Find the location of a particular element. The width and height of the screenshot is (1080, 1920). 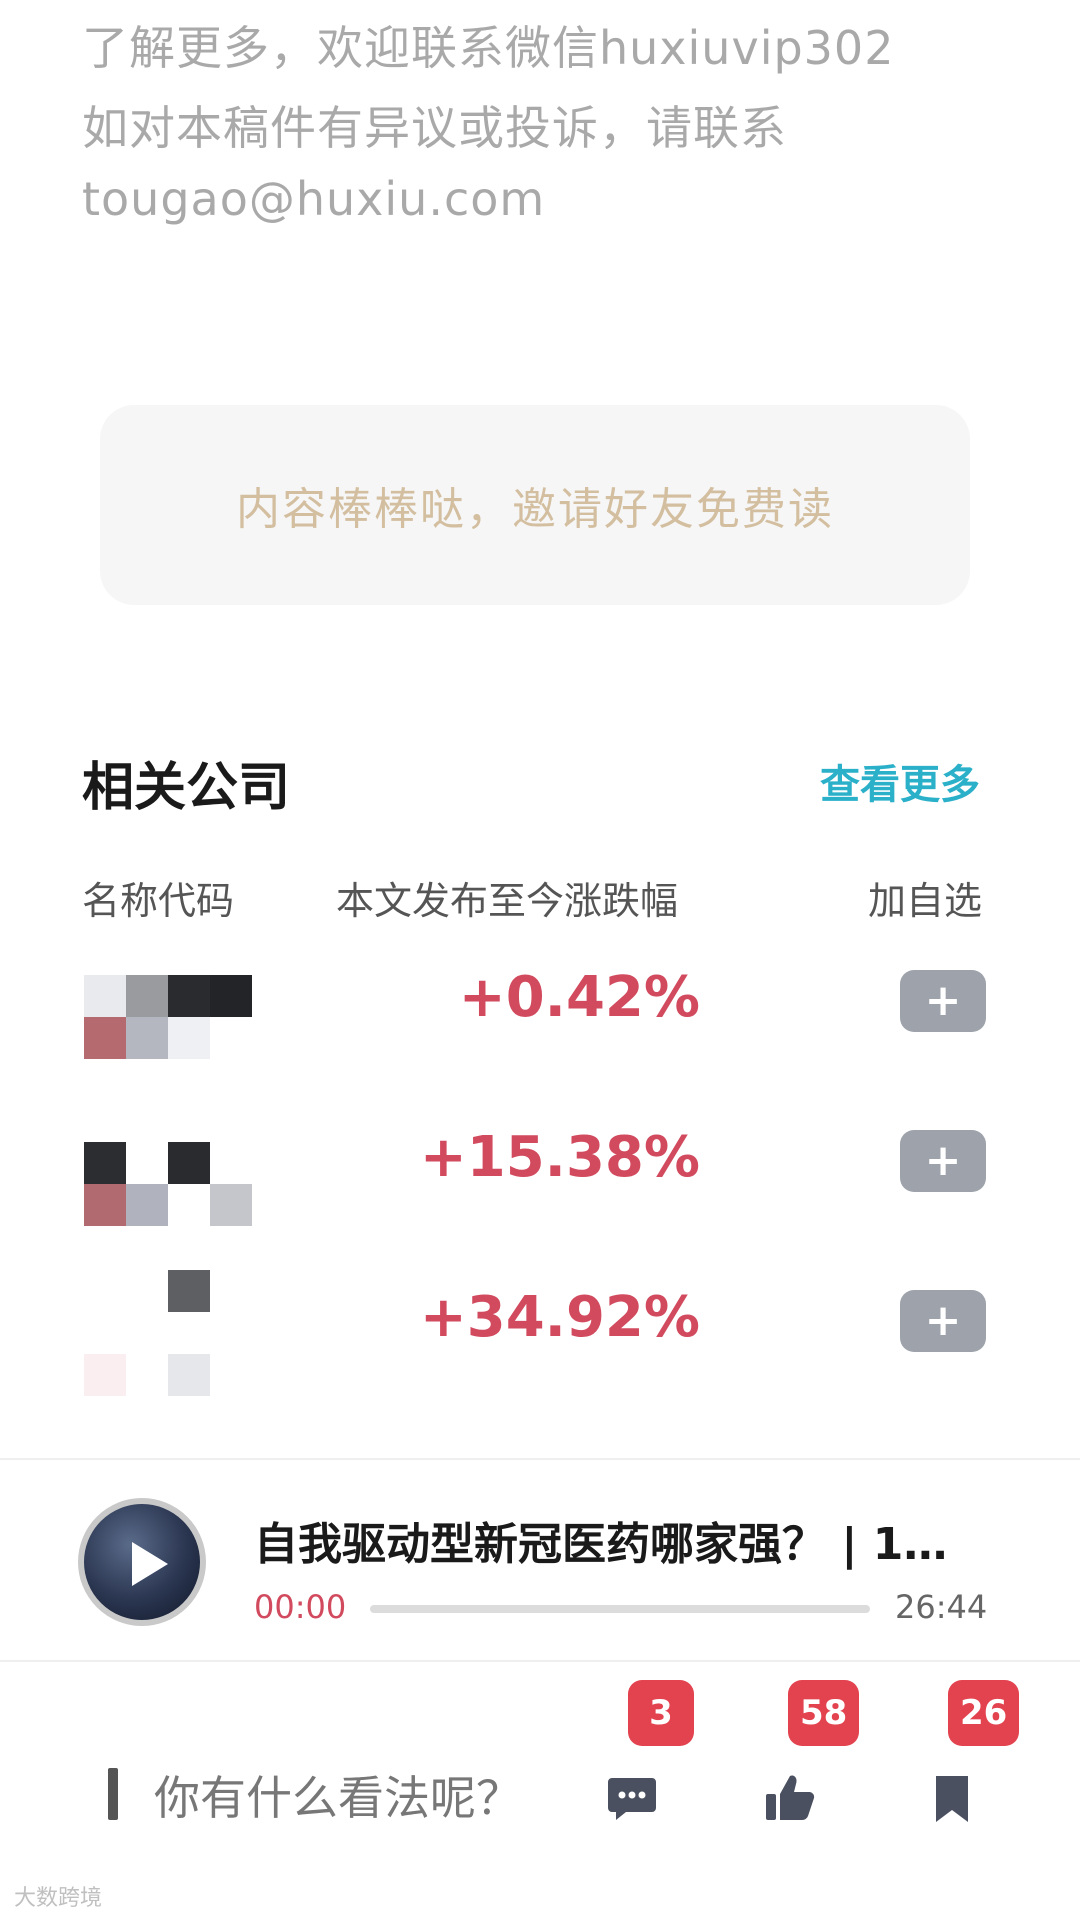

invite-friends-label: 内容棒棒哒，邀请好友免费读 is located at coordinates (535, 509).